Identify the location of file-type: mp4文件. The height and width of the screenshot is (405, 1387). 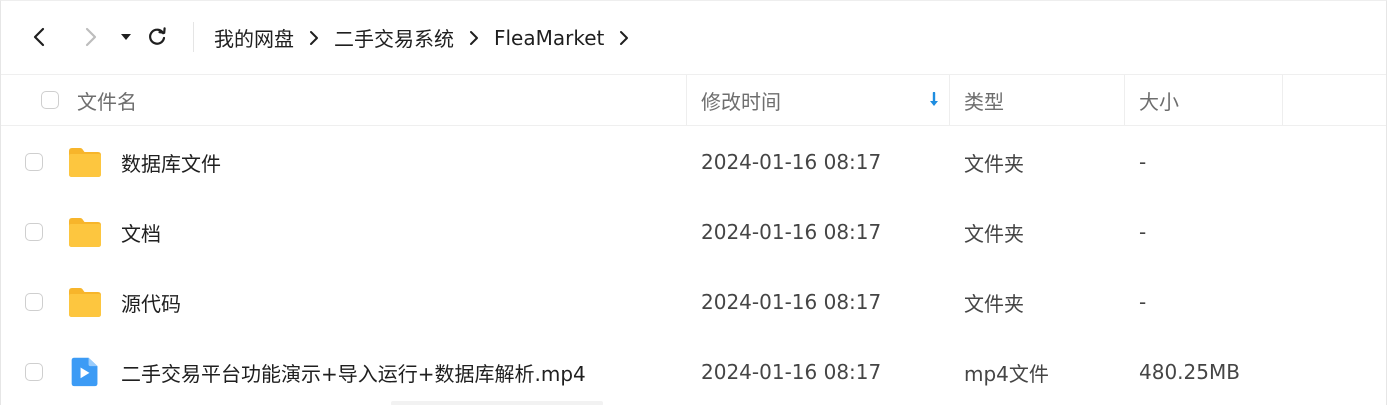
(1006, 373).